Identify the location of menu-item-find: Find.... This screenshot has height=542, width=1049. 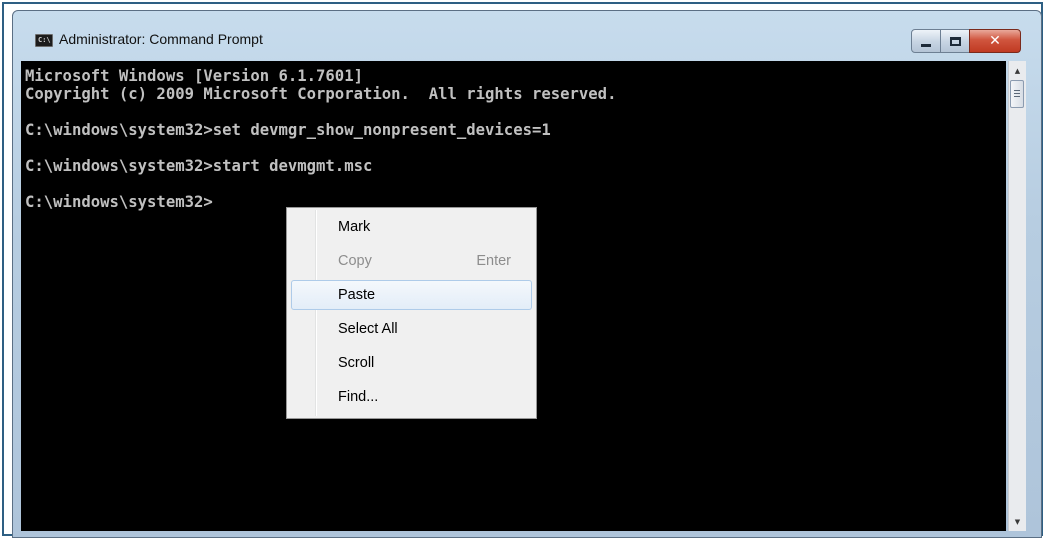
(411, 397).